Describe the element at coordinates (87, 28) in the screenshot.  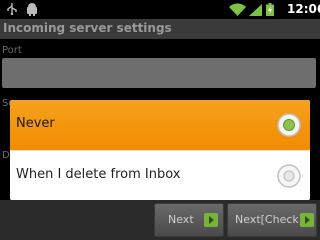
I see `page-title: Incoming server settings` at that location.